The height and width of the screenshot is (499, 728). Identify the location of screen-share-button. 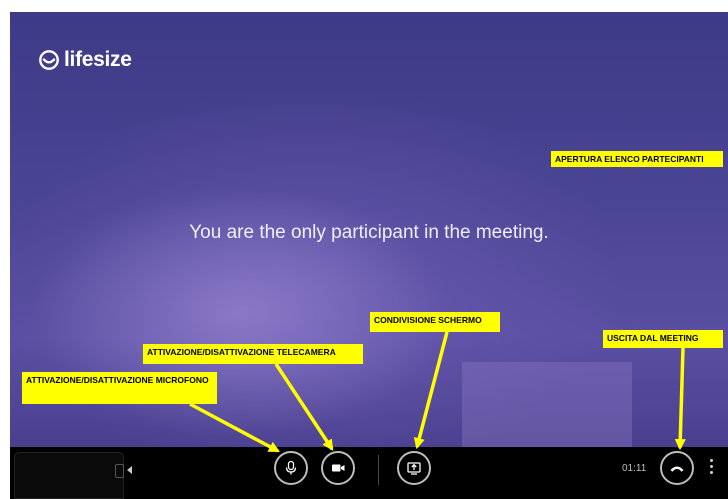
(414, 468).